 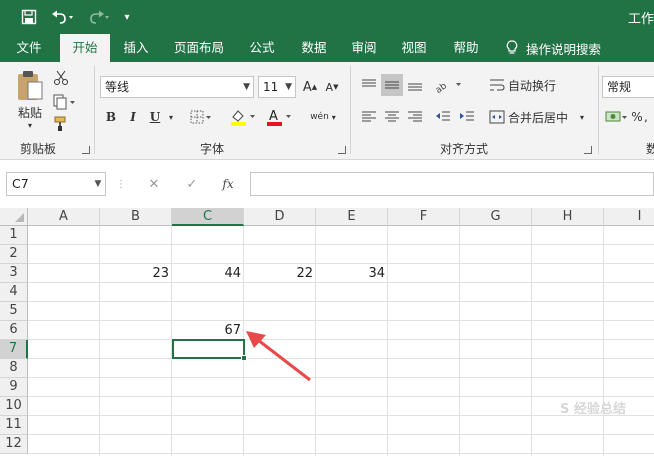 What do you see at coordinates (85, 48) in the screenshot?
I see `tab-home: 开始` at bounding box center [85, 48].